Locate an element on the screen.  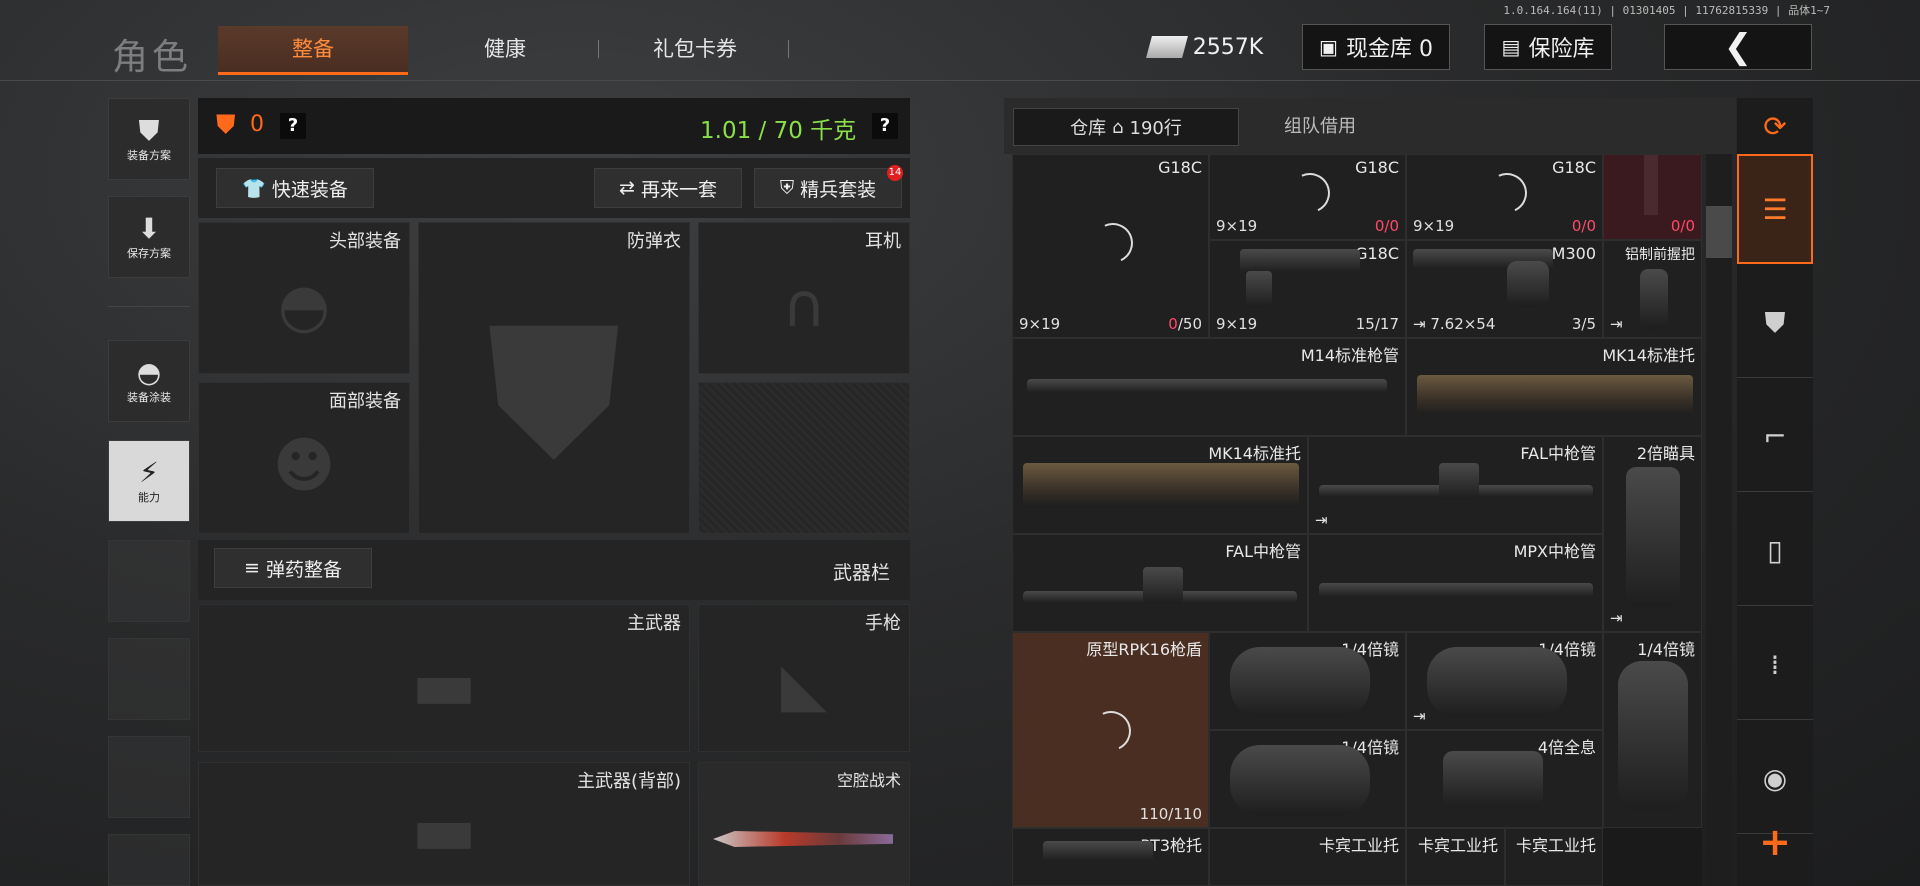
page-title: 角色 is located at coordinates (152, 57).